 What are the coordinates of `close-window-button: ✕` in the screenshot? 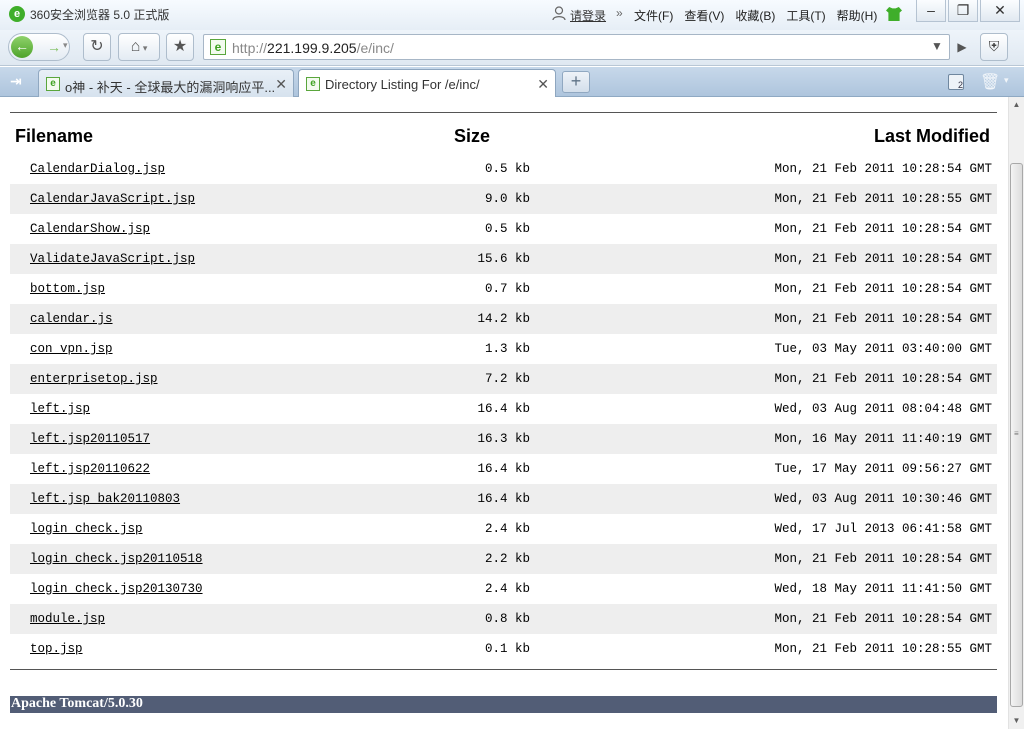 It's located at (1000, 11).